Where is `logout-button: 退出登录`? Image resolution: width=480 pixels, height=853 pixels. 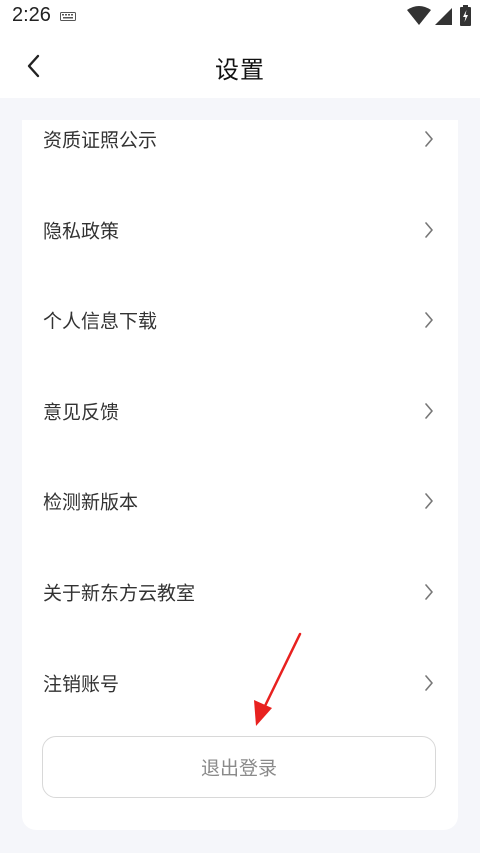 logout-button: 退出登录 is located at coordinates (239, 767).